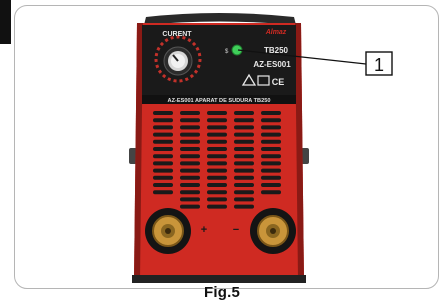 The height and width of the screenshot is (302, 444). I want to click on welder-base, so click(219, 279).